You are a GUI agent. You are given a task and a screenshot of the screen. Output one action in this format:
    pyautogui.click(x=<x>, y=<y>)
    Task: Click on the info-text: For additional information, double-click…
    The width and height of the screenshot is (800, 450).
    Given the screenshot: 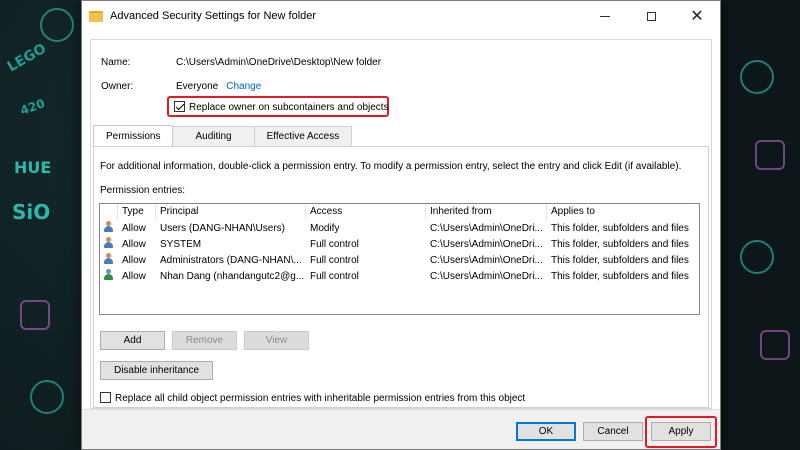 What is the action you would take?
    pyautogui.click(x=391, y=166)
    